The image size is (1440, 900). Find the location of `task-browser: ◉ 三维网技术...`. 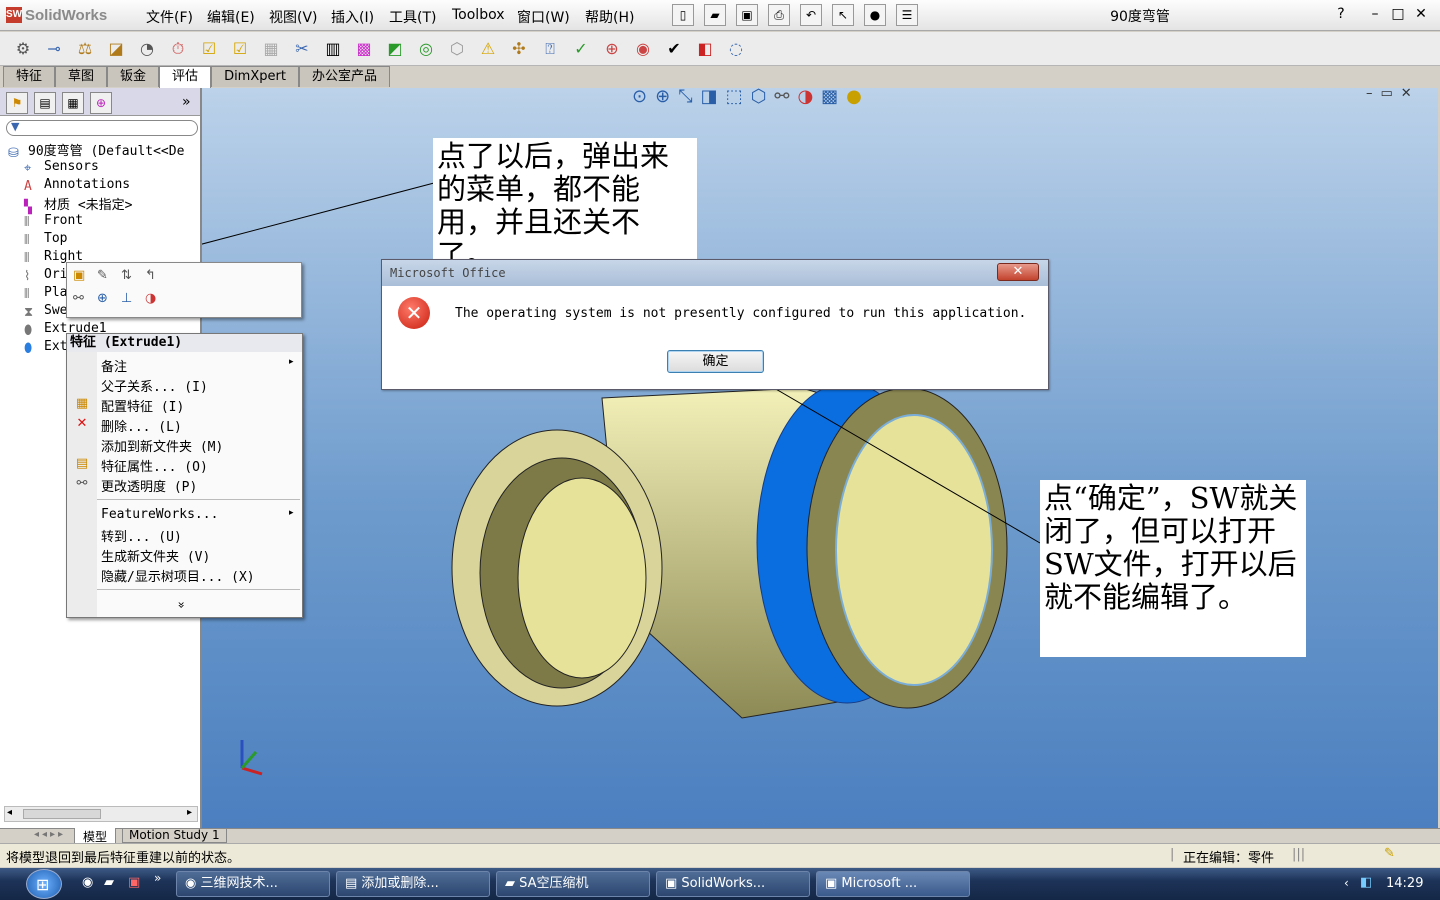

task-browser: ◉ 三维网技术... is located at coordinates (253, 884).